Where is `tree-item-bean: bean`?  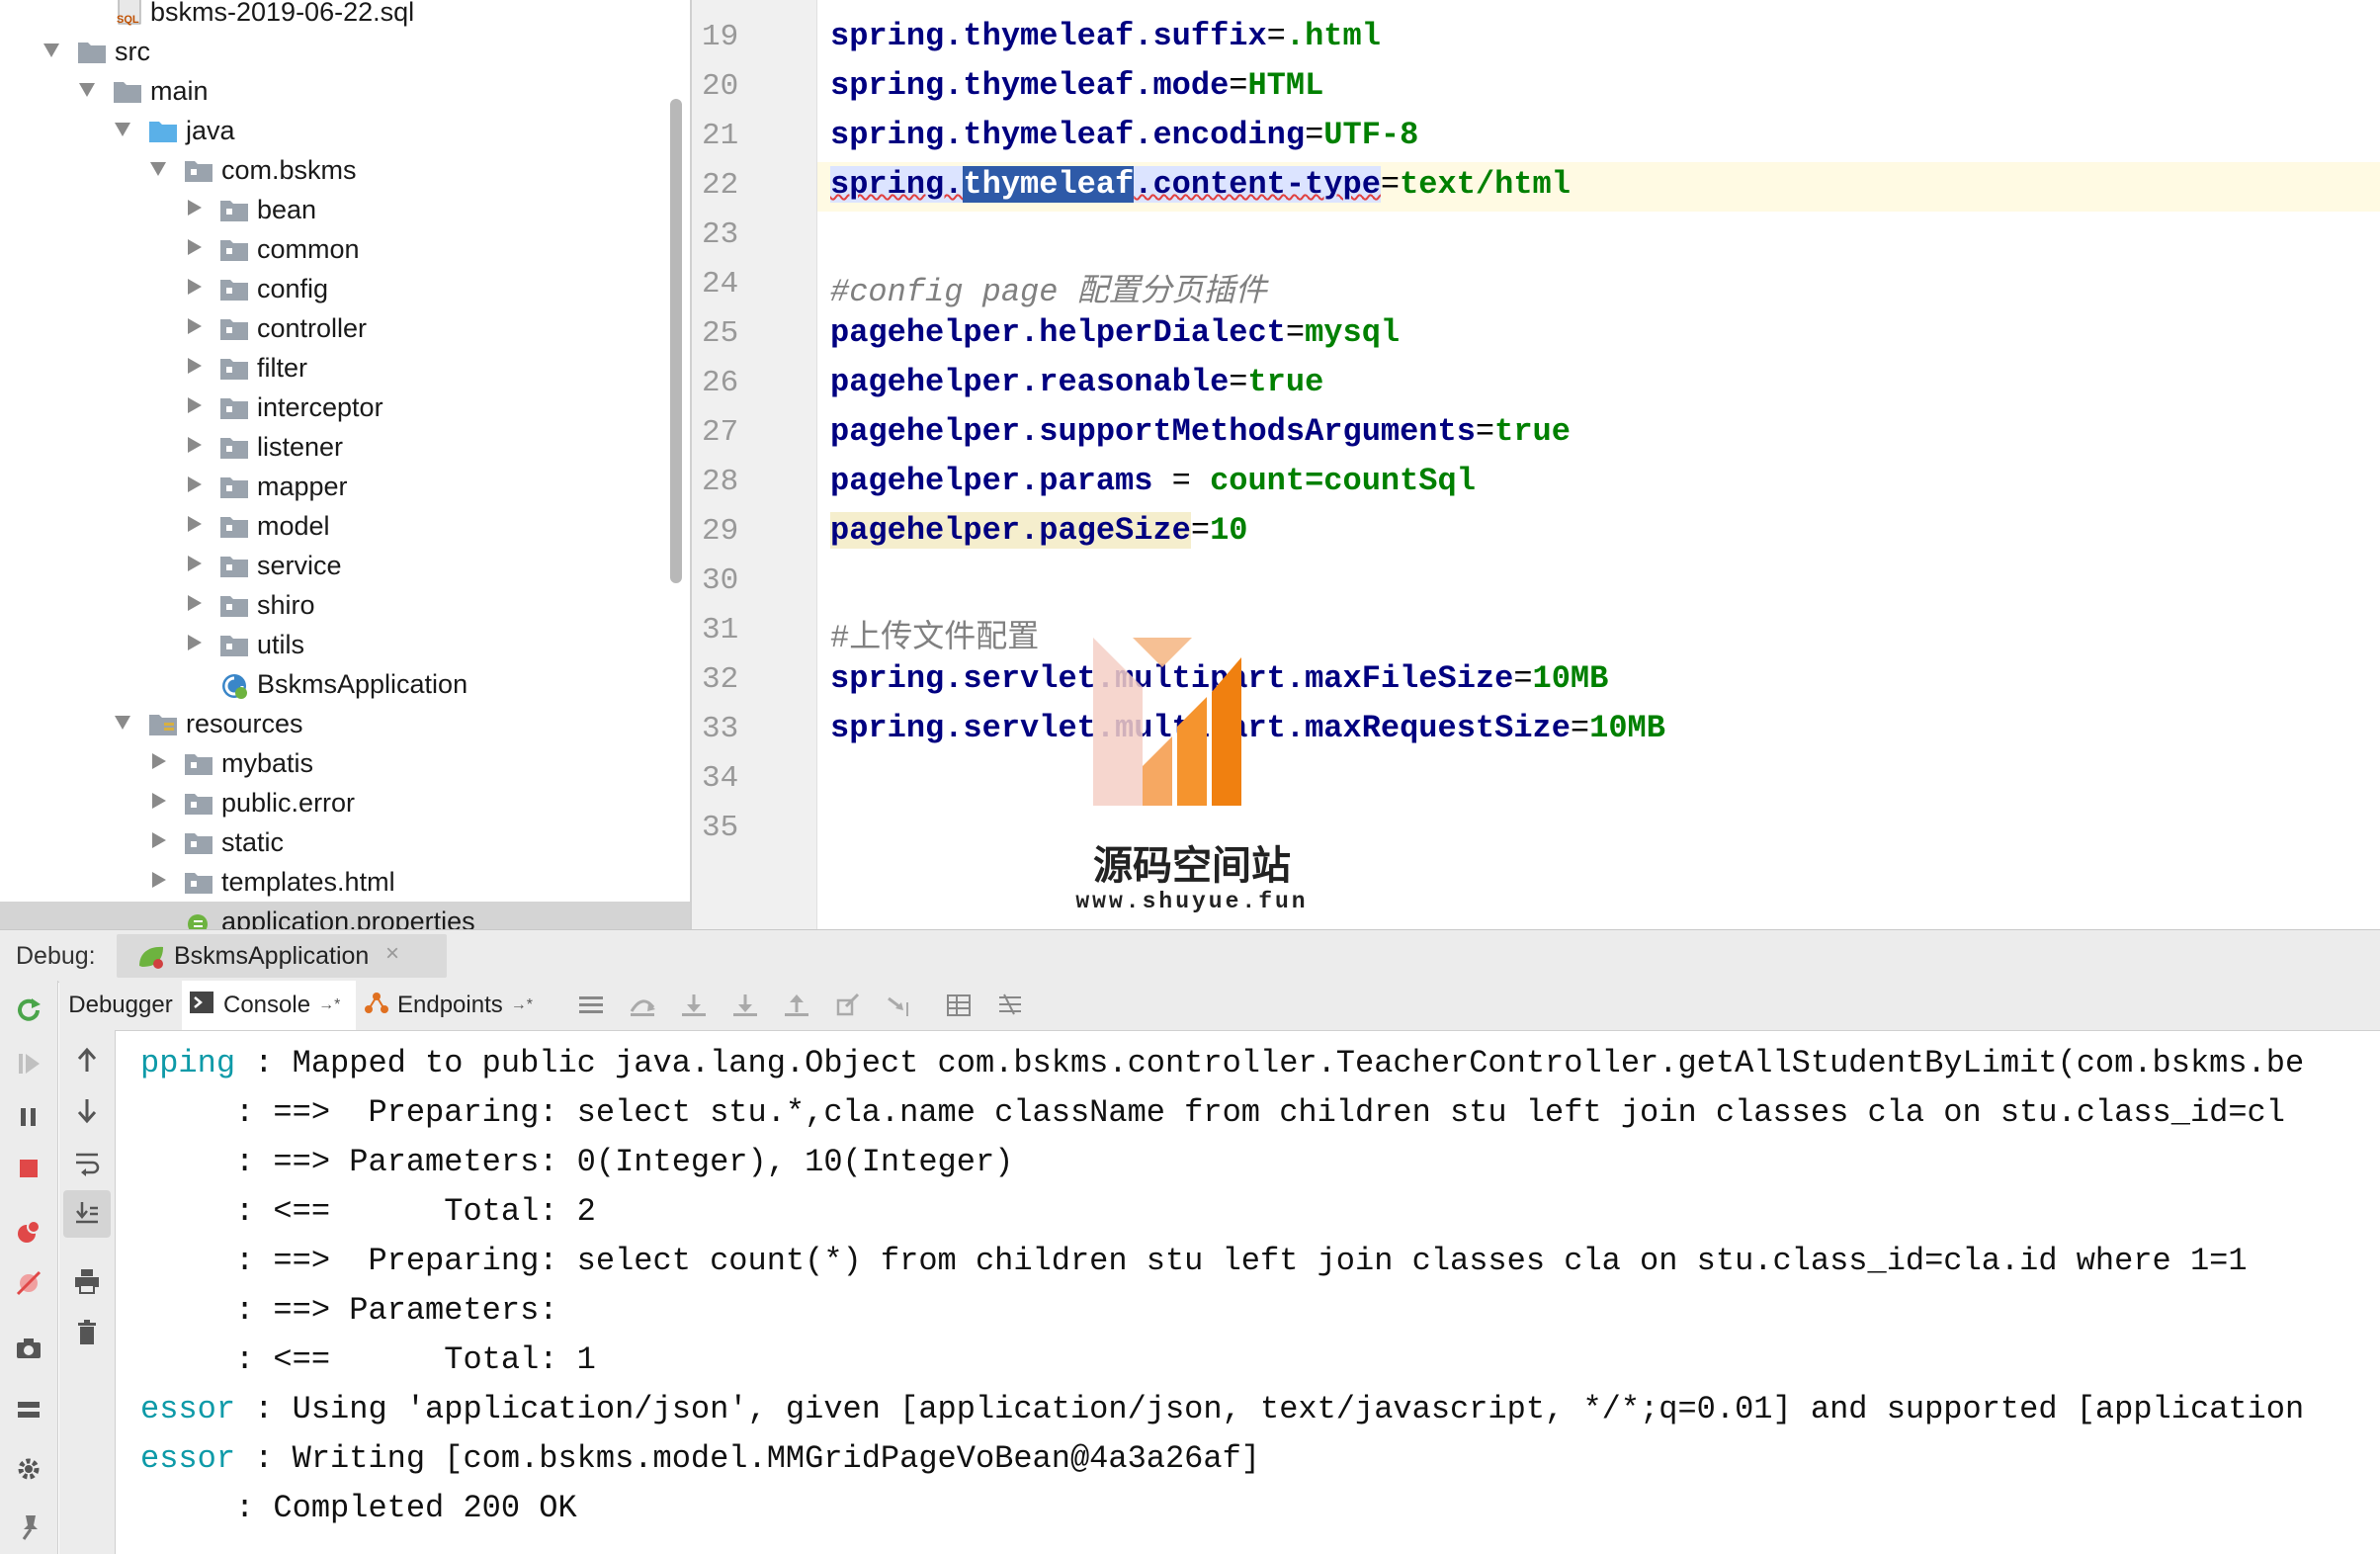 tree-item-bean: bean is located at coordinates (345, 209).